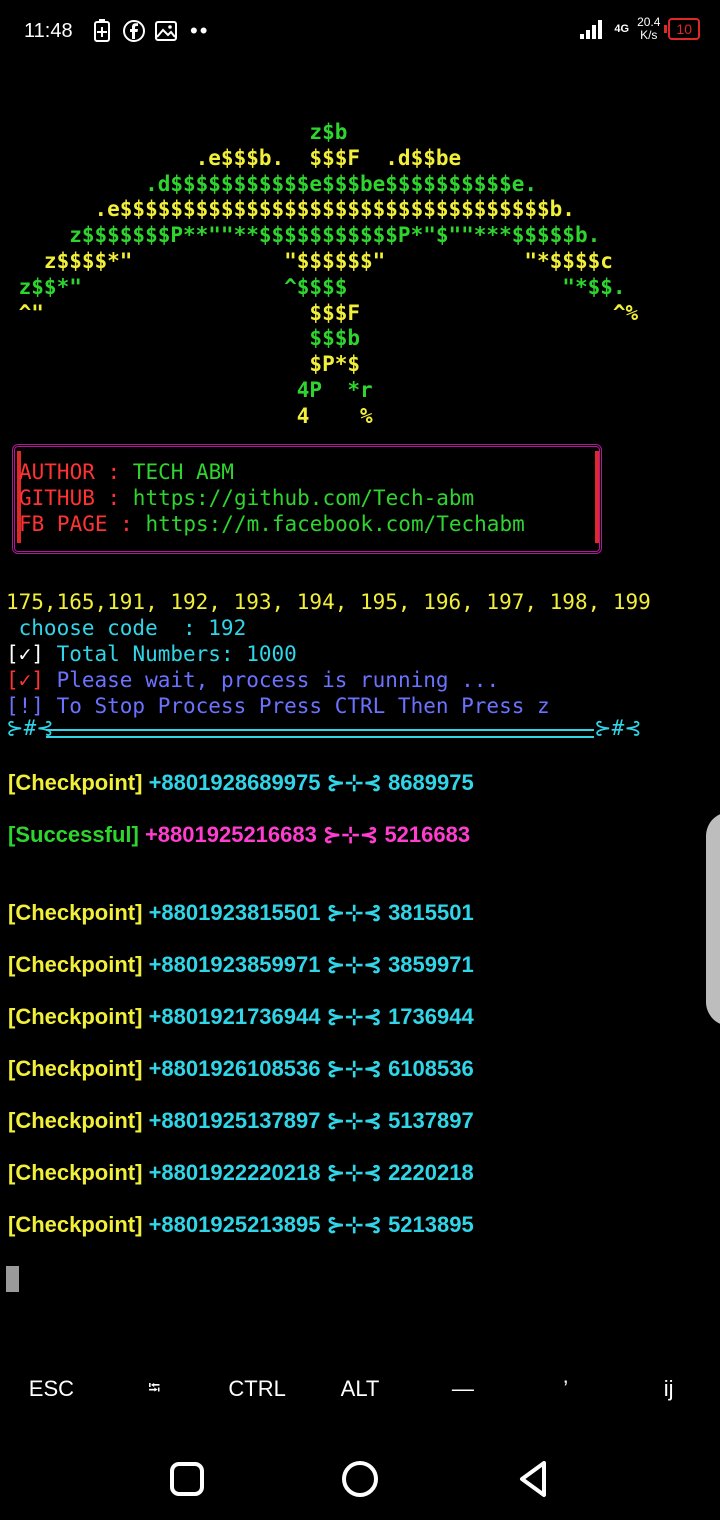 This screenshot has width=720, height=1520. What do you see at coordinates (431, 1120) in the screenshot?
I see `result-code: 5137897` at bounding box center [431, 1120].